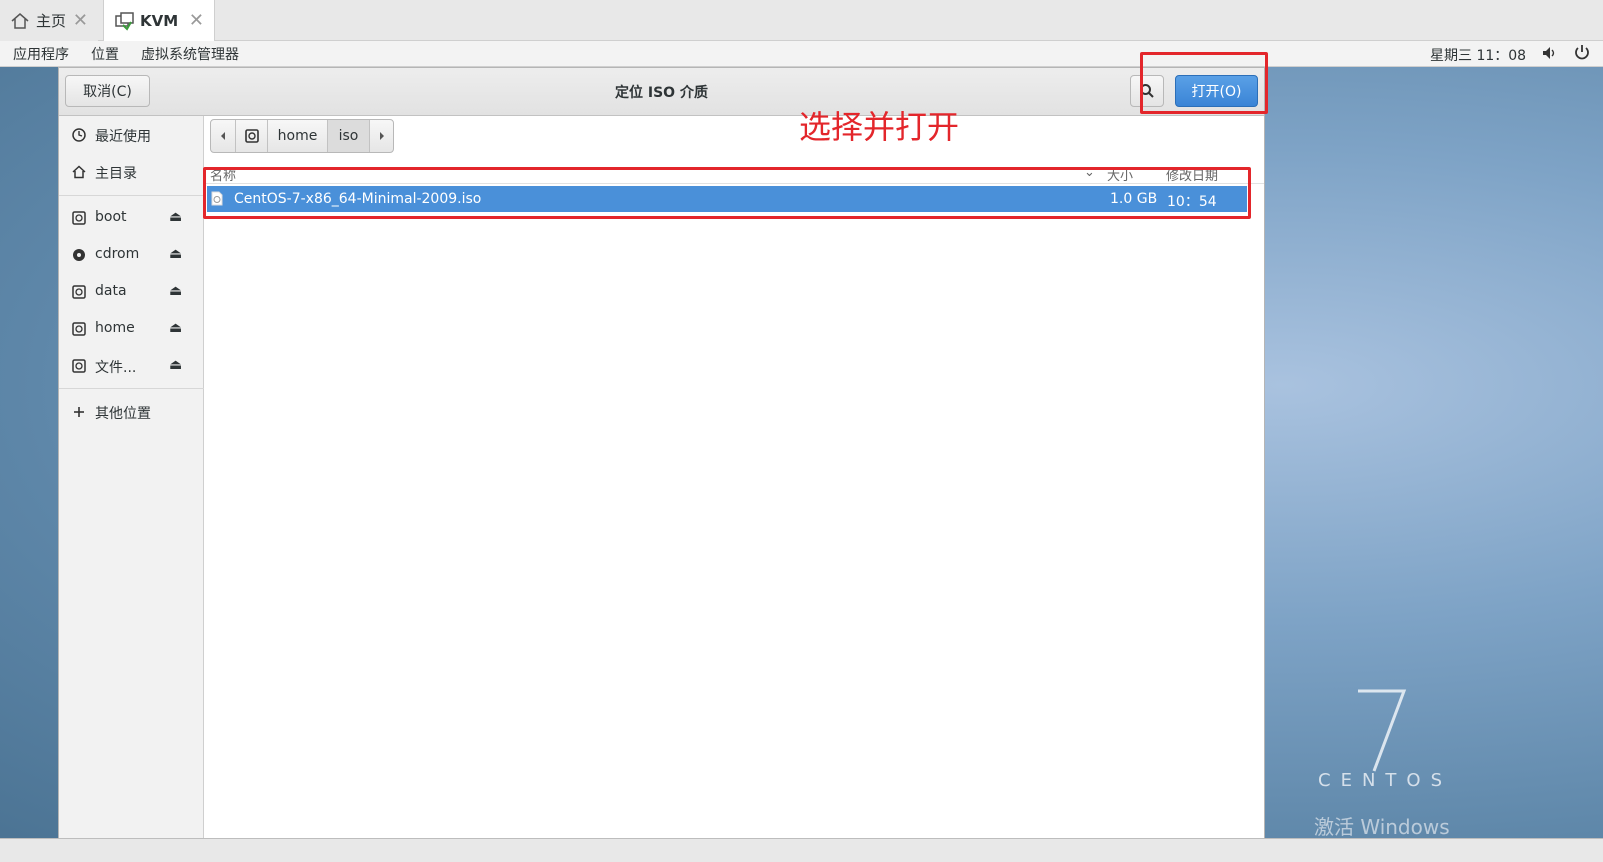 This screenshot has height=862, width=1603. Describe the element at coordinates (1382, 730) in the screenshot. I see `centos-seven-logo` at that location.